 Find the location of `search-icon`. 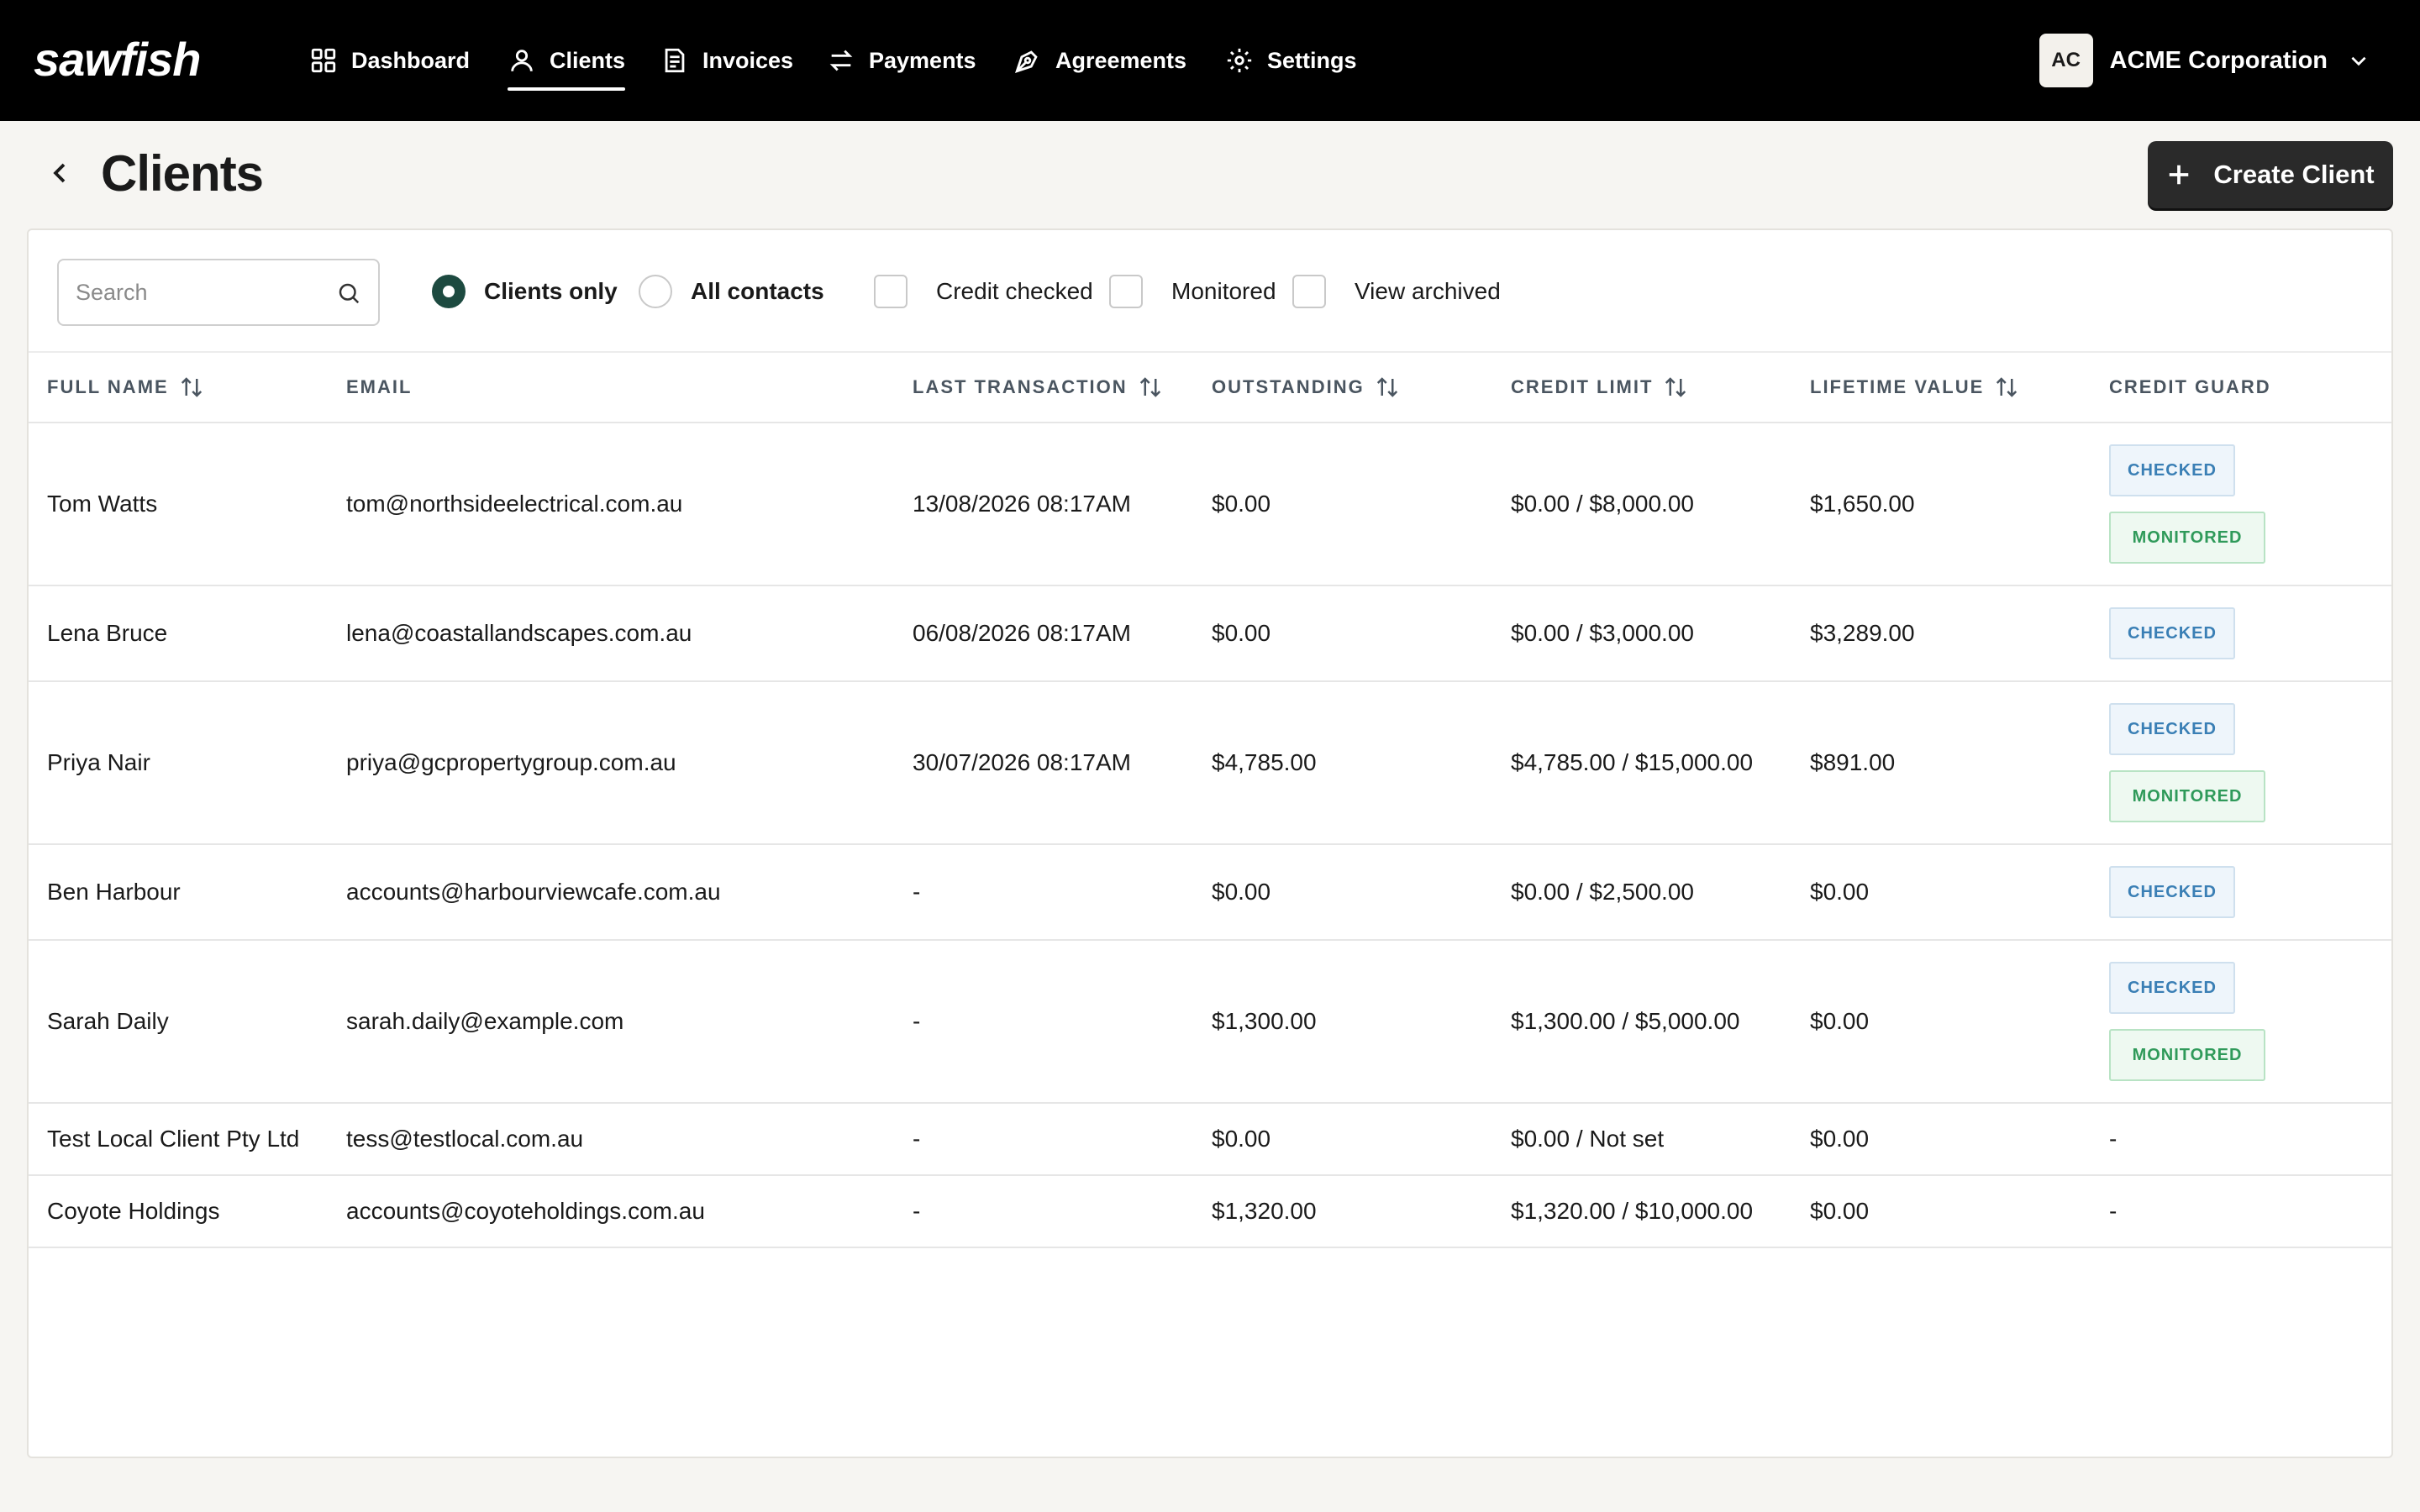

search-icon is located at coordinates (349, 293).